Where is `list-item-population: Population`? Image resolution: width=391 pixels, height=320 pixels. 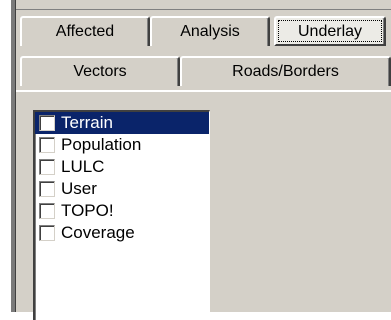
list-item-population: Population is located at coordinates (122, 145).